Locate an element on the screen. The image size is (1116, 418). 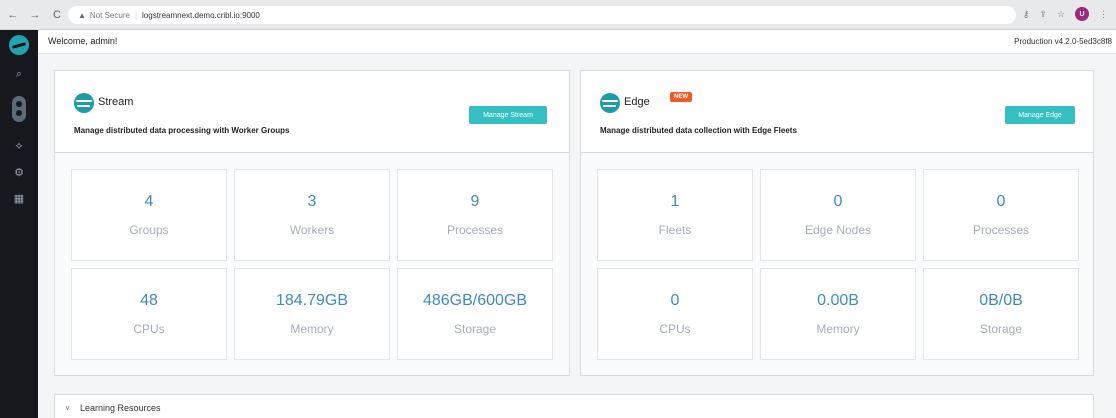
edge-storage-tile: 0B/0B Storage is located at coordinates (1001, 314).